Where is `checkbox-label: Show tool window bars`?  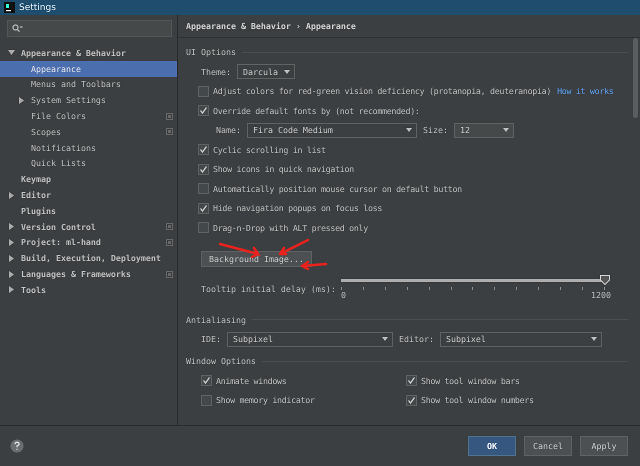
checkbox-label: Show tool window bars is located at coordinates (470, 381).